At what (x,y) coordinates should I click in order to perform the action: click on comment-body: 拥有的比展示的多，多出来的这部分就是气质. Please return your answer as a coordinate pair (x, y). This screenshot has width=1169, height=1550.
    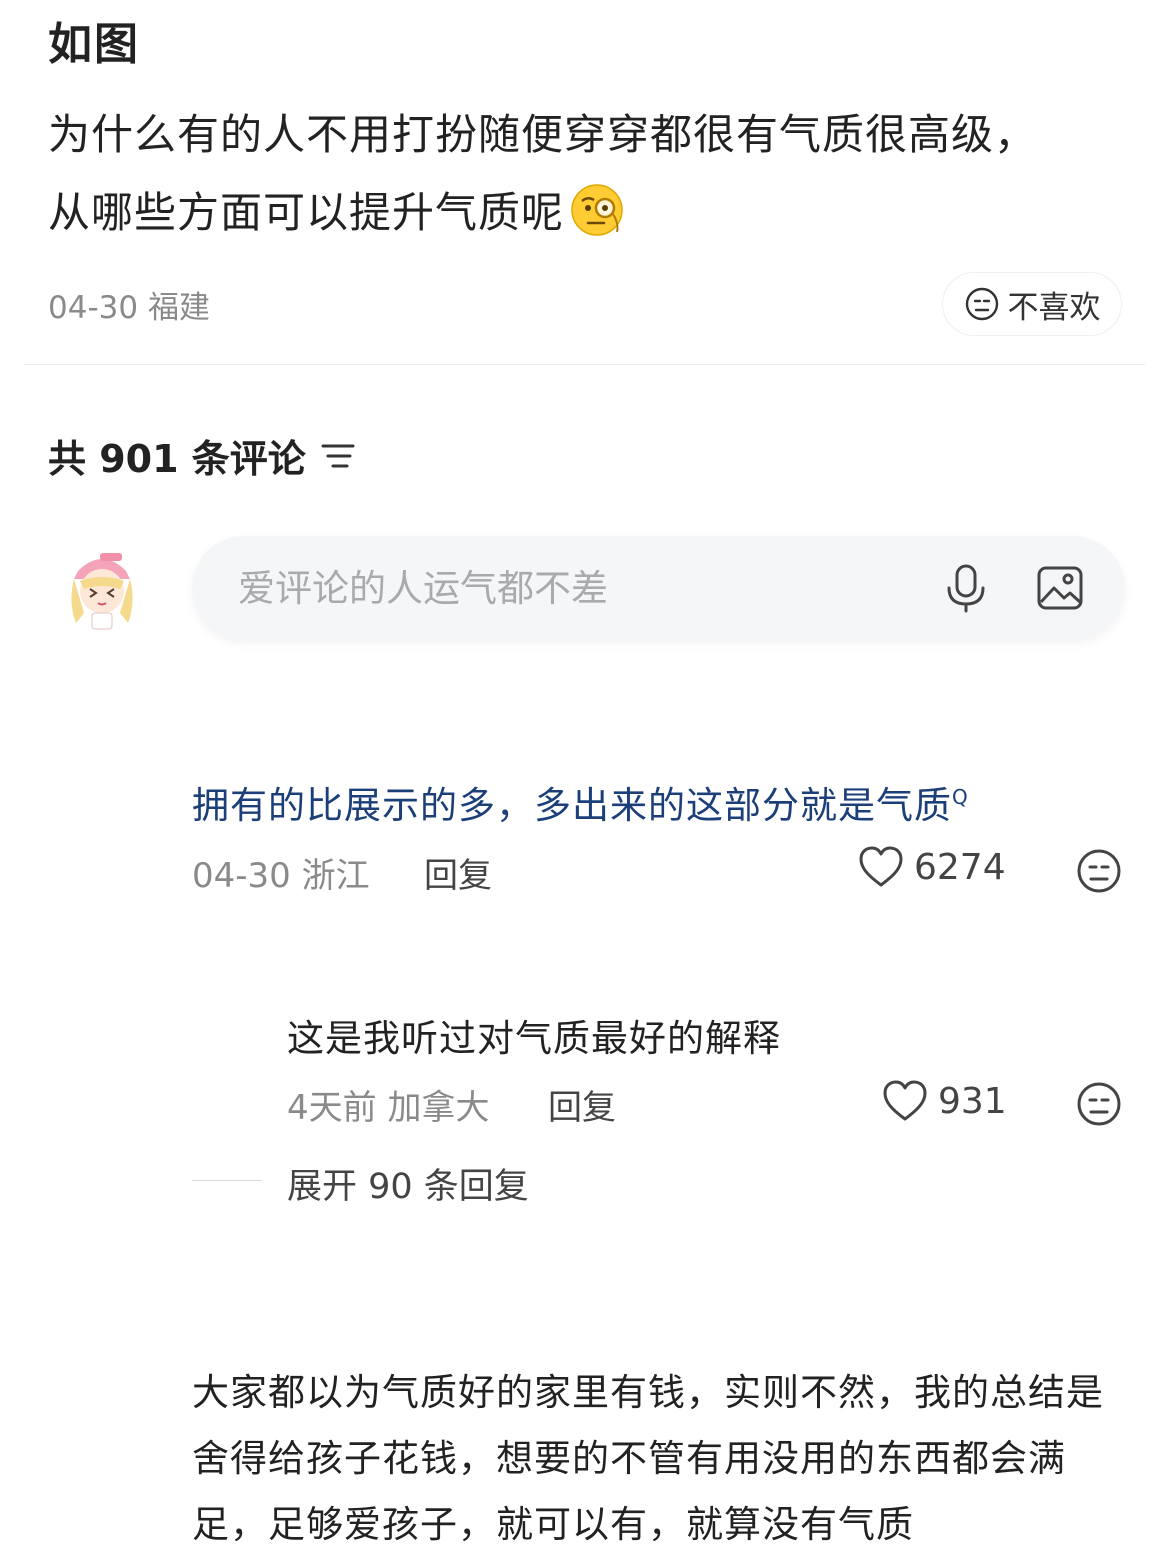
    Looking at the image, I should click on (572, 805).